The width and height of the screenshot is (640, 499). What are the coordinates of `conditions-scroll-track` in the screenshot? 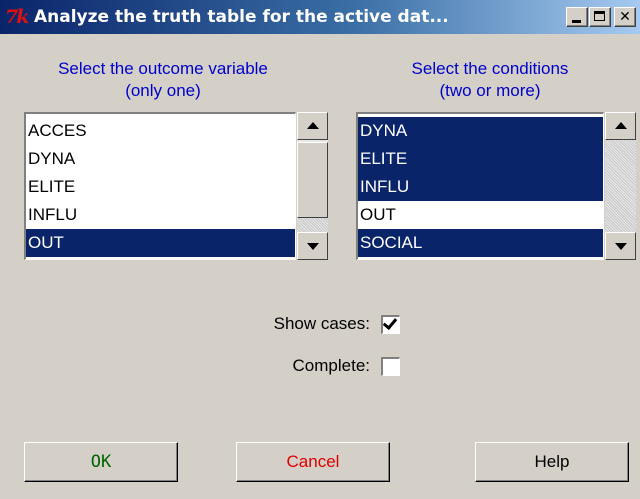 It's located at (620, 186).